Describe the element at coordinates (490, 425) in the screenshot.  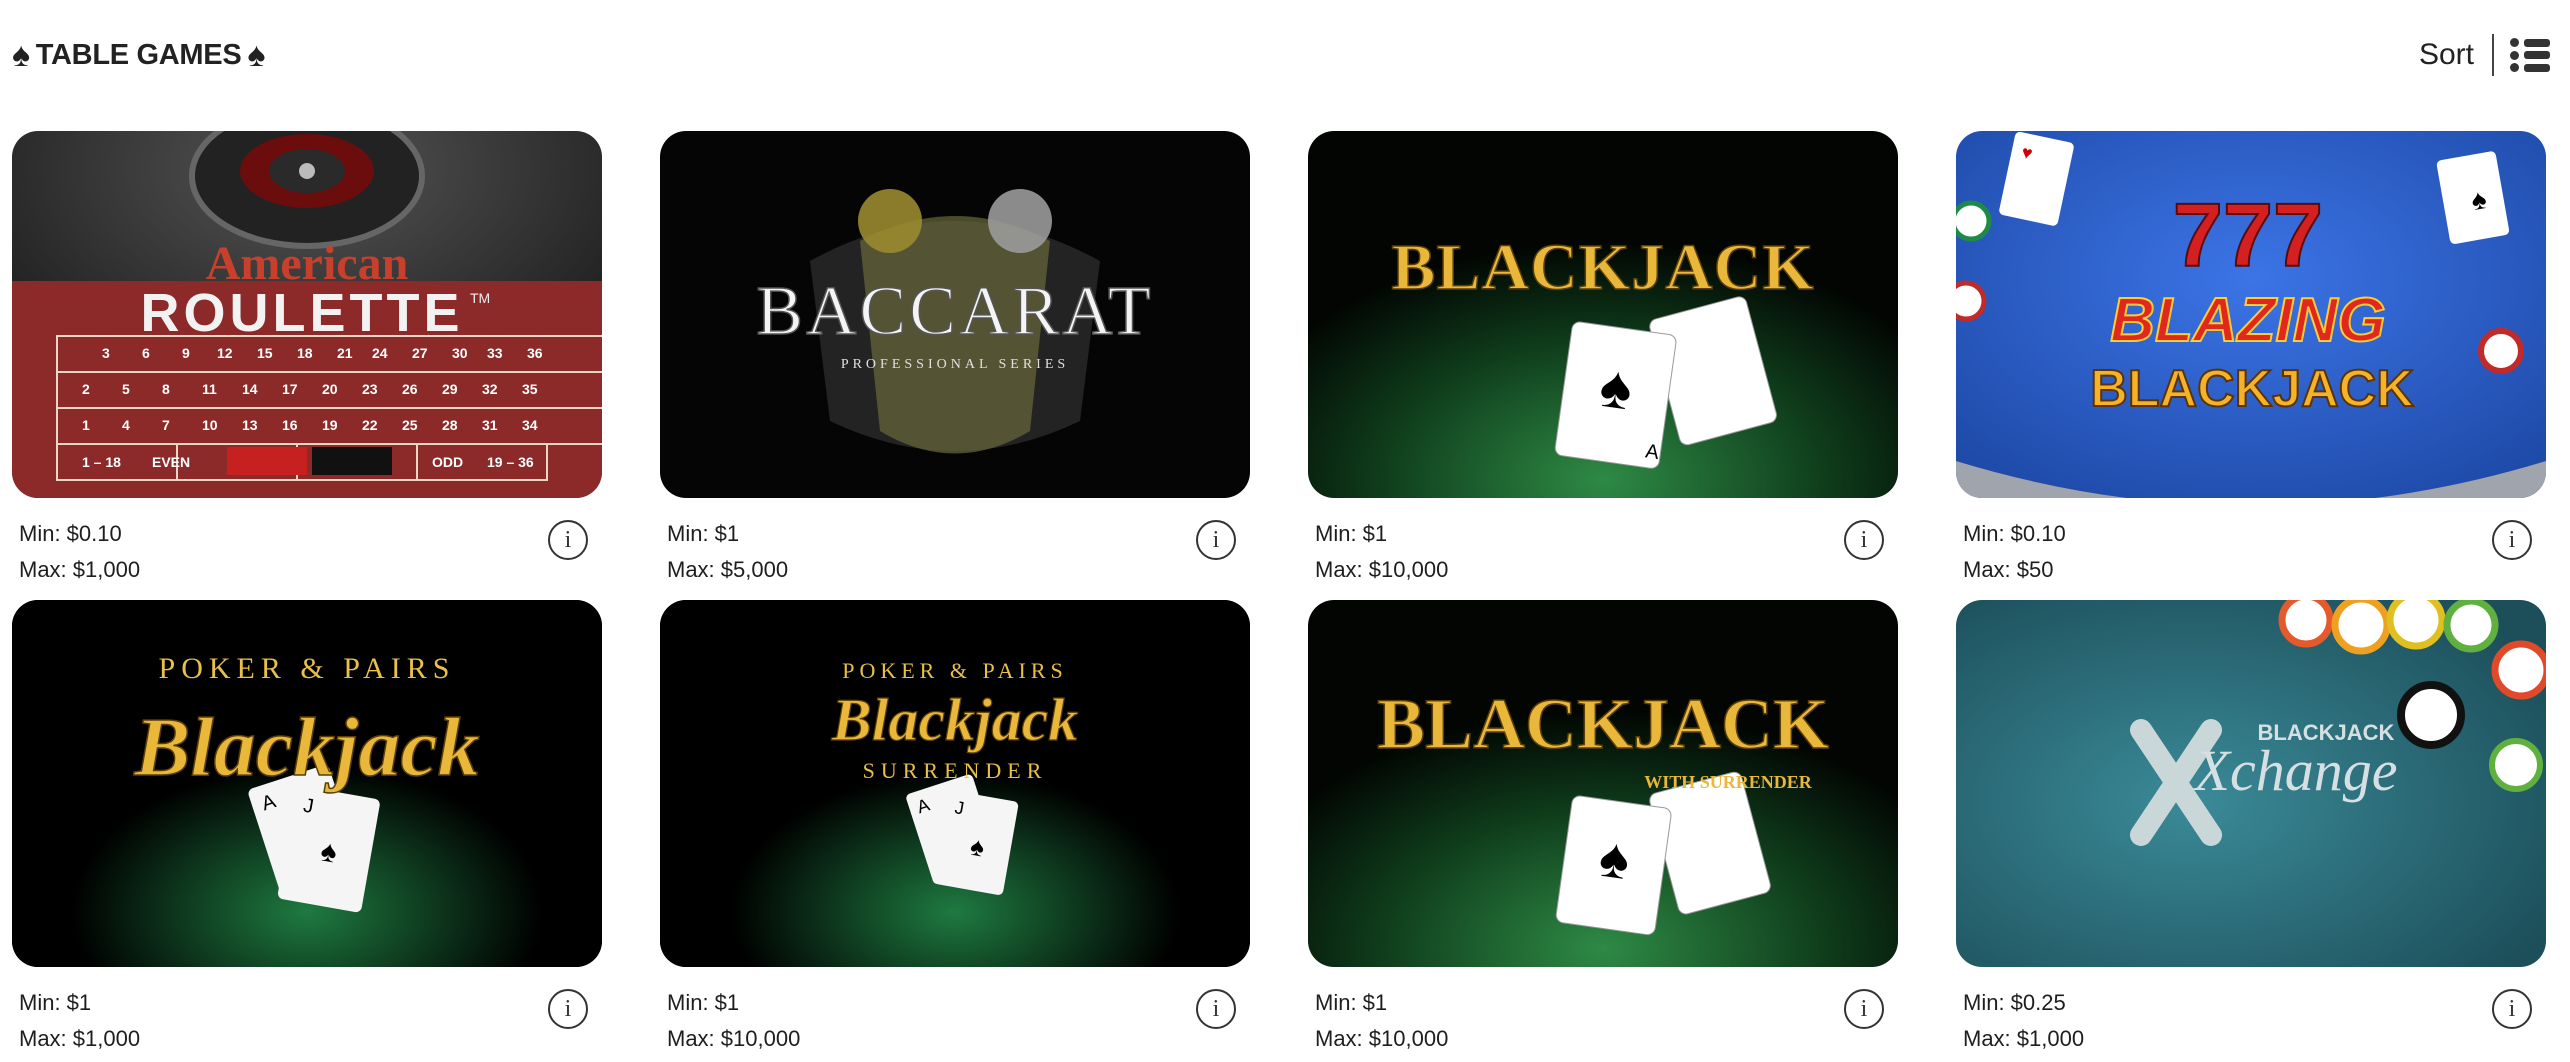
I see `svg-text: 31` at that location.